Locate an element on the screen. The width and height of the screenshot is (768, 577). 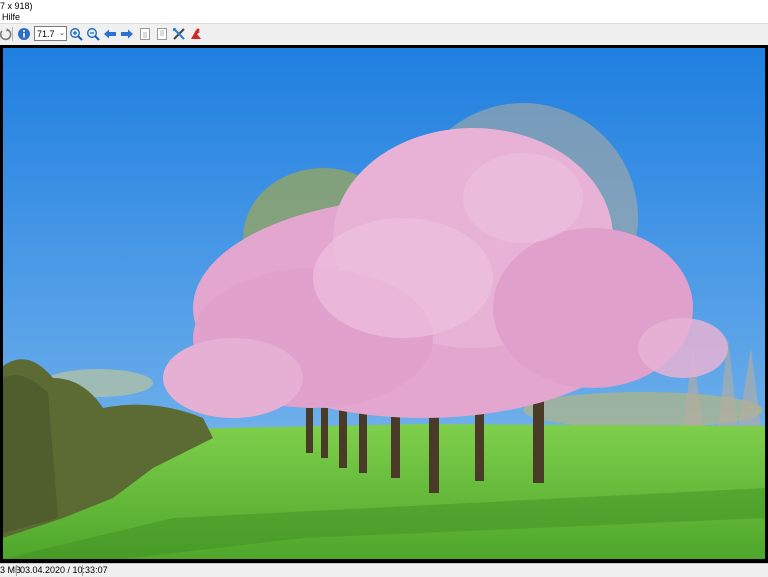
toolbar-separator is located at coordinates (12, 34).